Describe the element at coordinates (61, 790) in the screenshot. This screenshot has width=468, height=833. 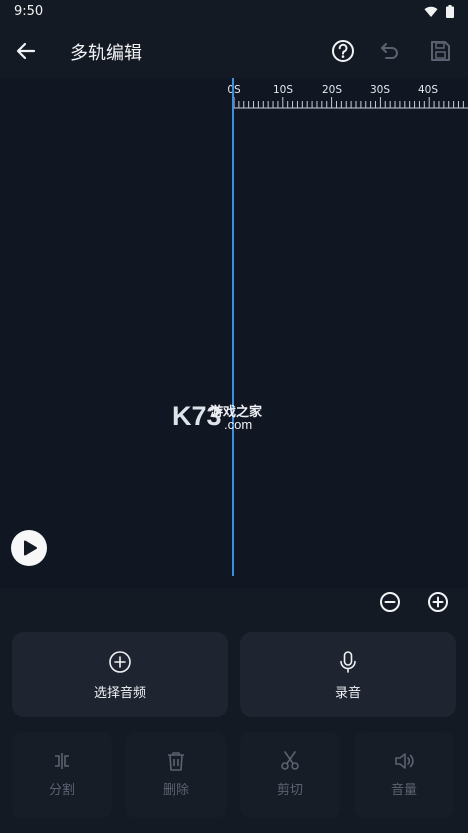
I see `split-label: 分割` at that location.